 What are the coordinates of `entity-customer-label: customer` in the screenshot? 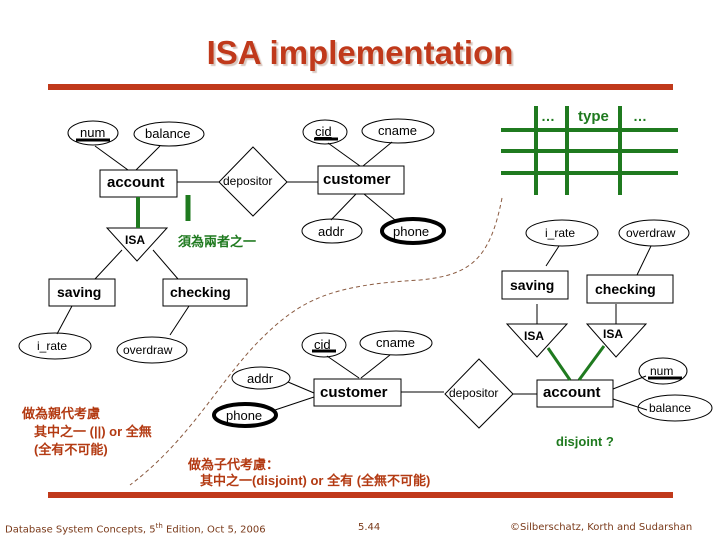 It's located at (357, 179).